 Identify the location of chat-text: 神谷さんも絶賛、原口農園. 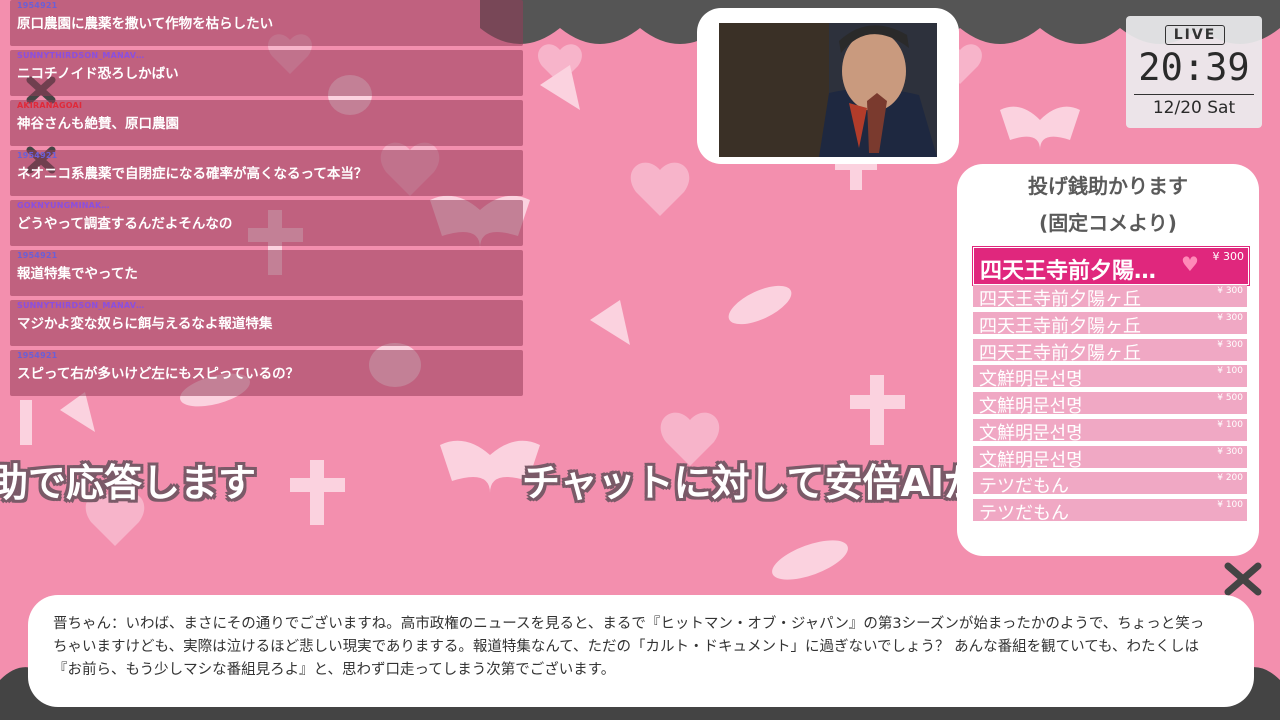
(98, 124).